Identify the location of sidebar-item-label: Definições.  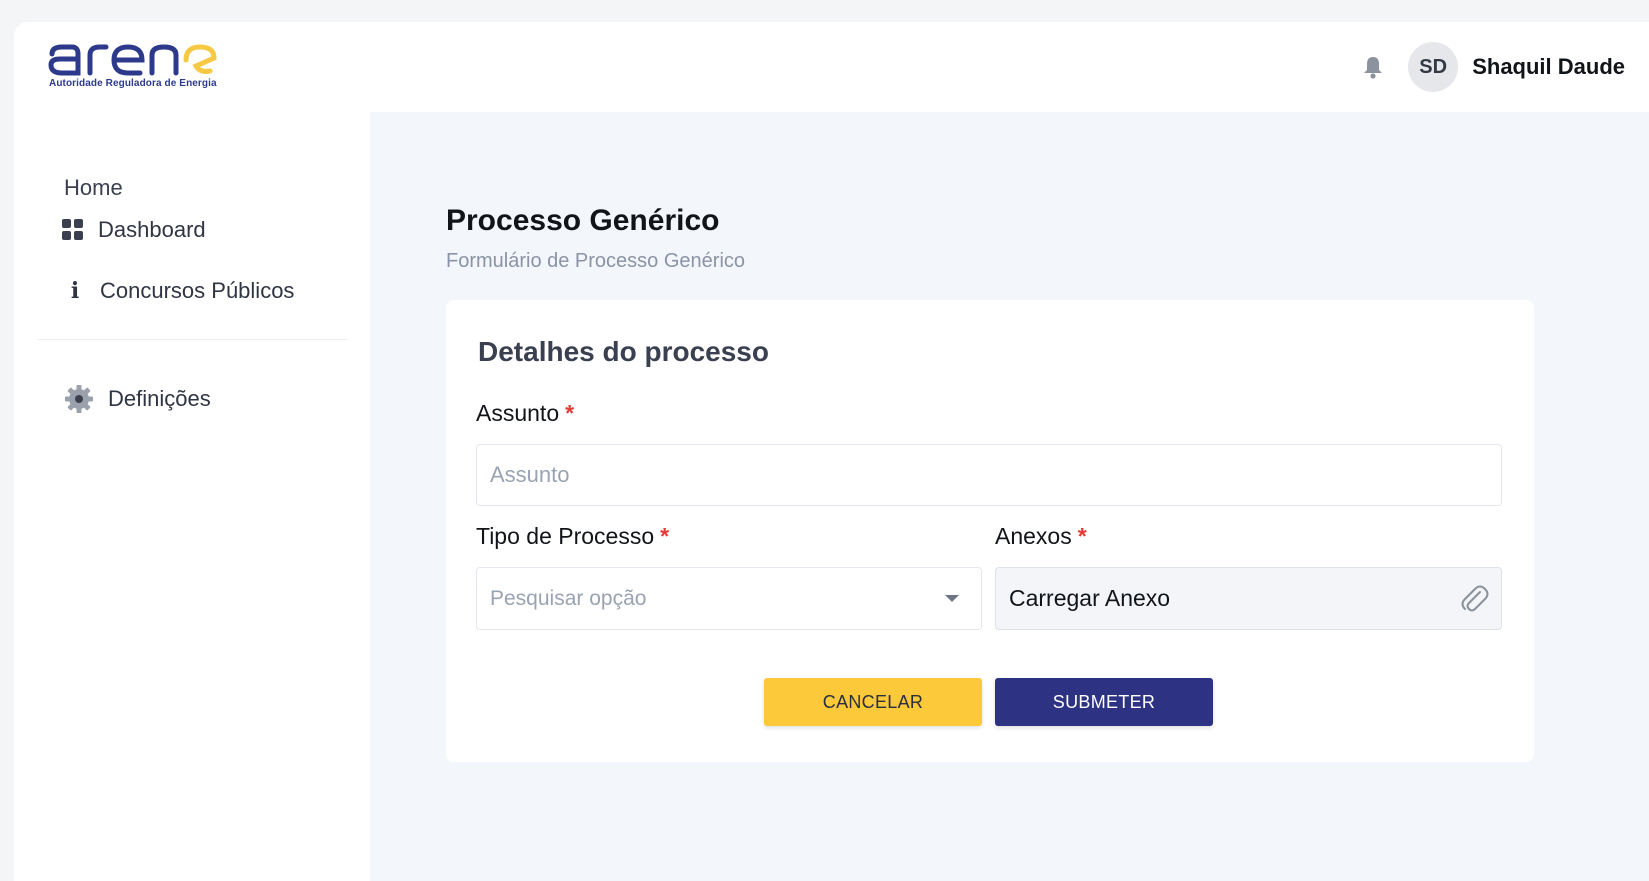
(159, 398).